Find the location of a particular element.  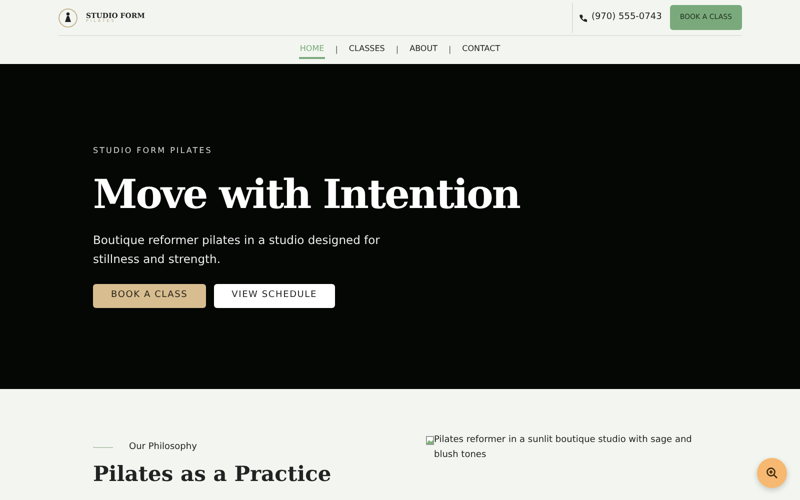

zoom-in-icon is located at coordinates (772, 472).